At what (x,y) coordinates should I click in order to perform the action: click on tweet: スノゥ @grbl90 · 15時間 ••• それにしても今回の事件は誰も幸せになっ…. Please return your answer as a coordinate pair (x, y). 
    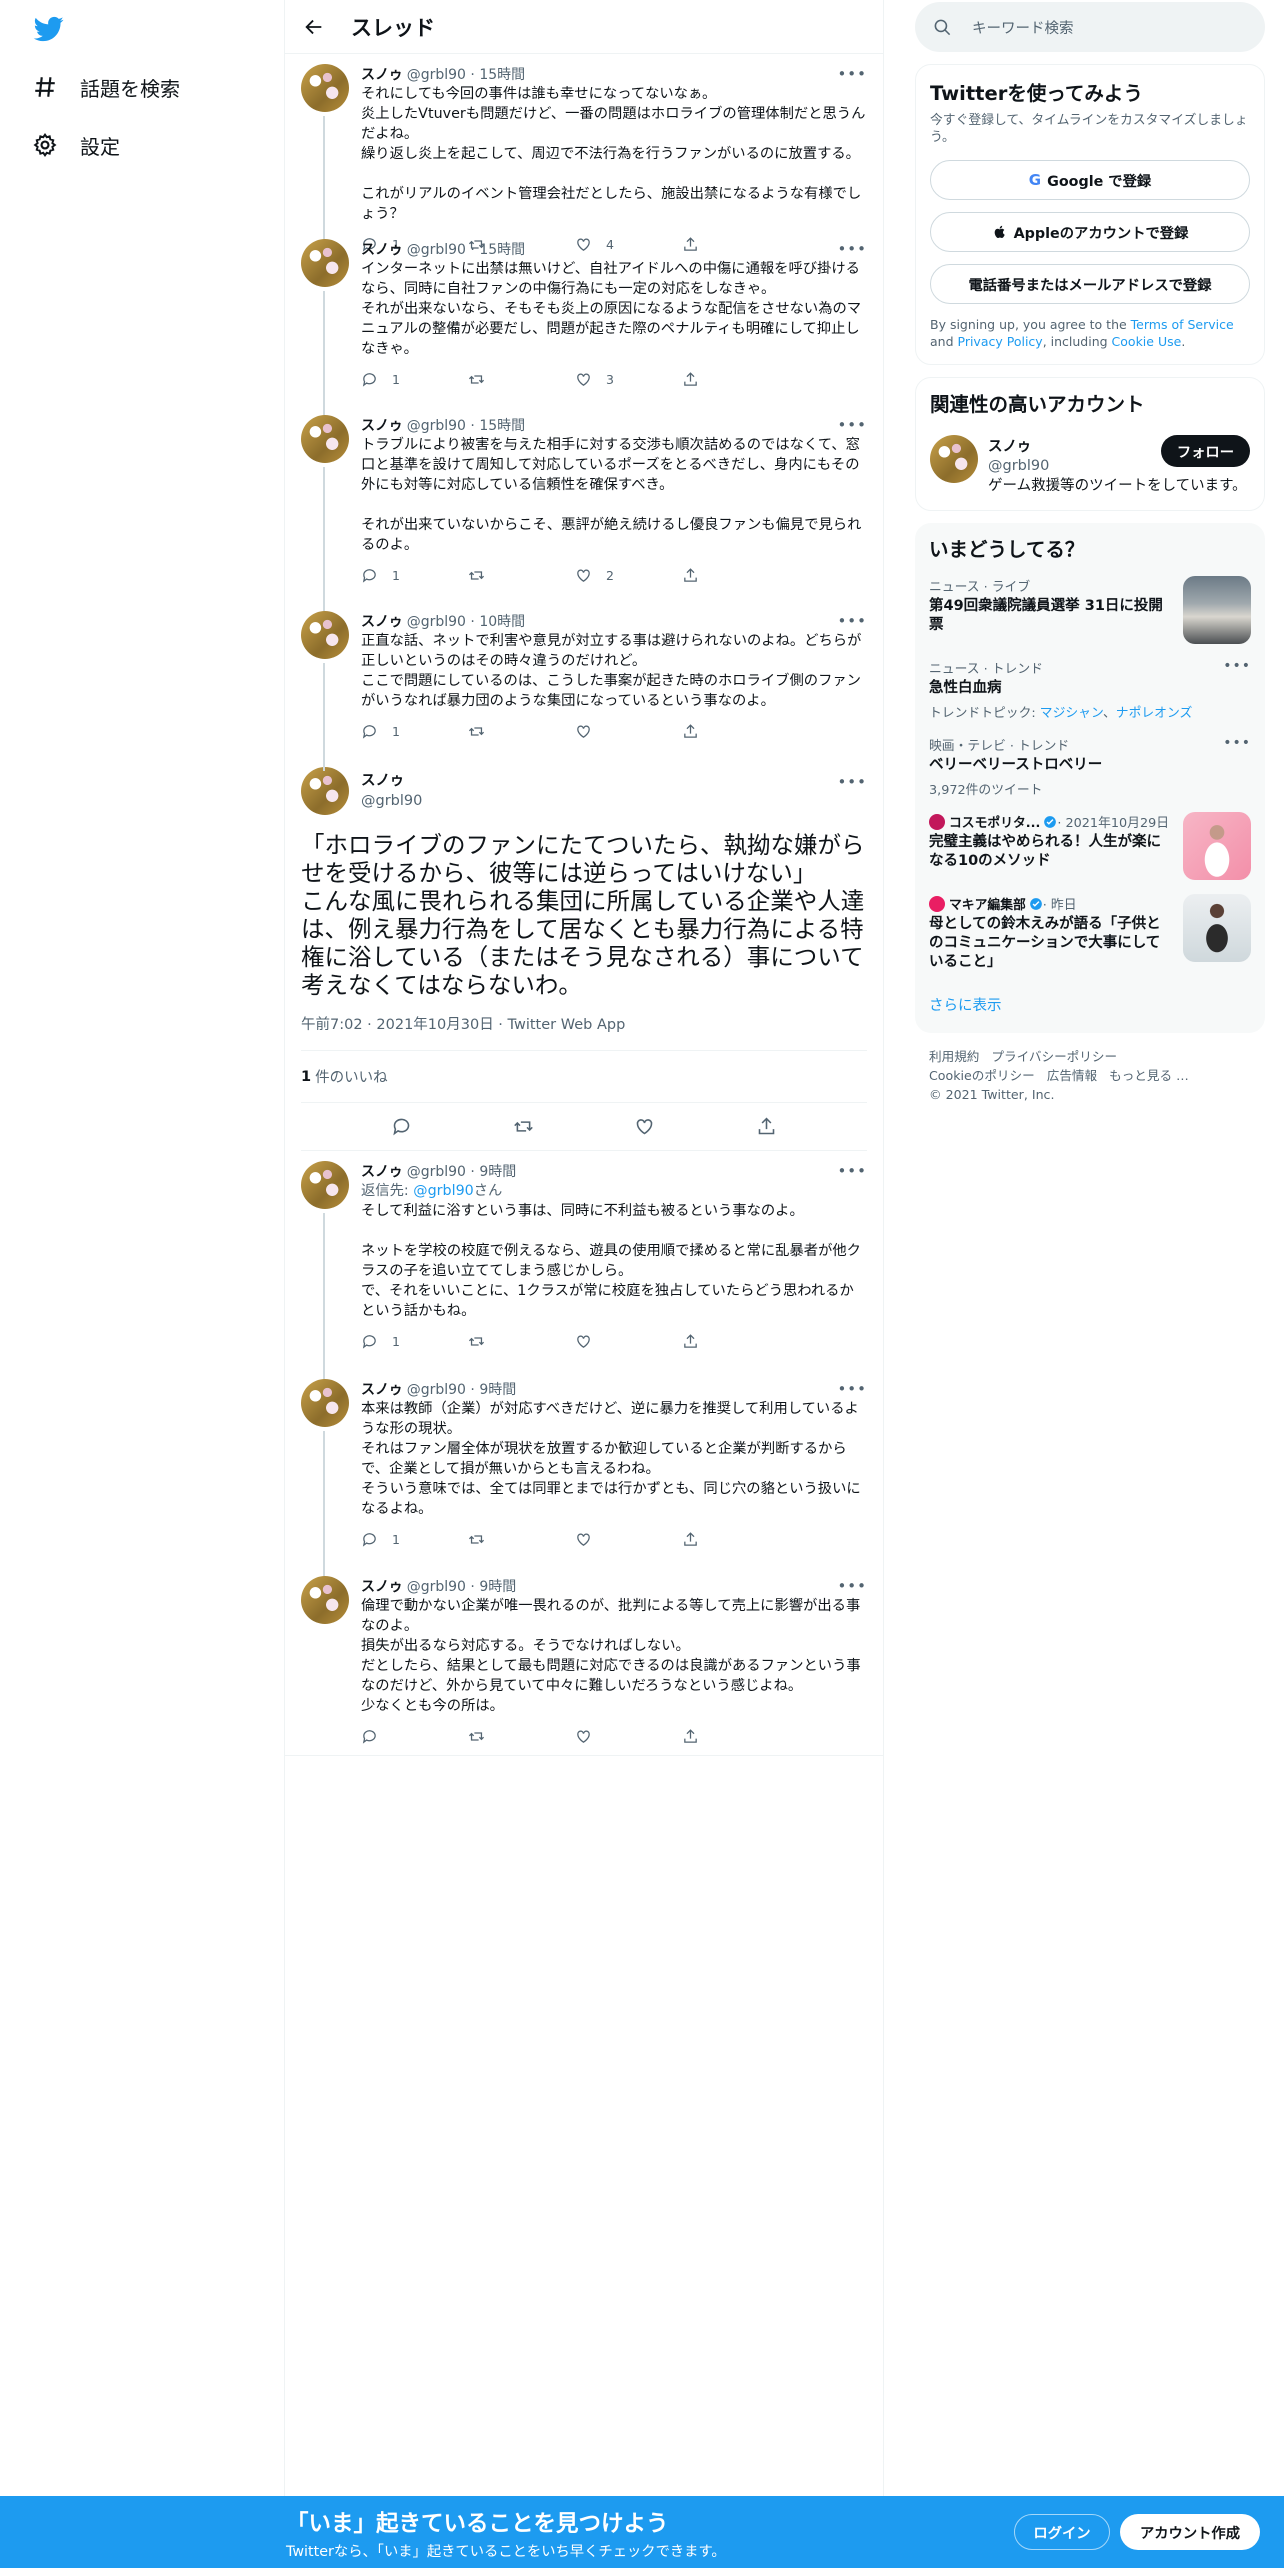
    Looking at the image, I should click on (584, 153).